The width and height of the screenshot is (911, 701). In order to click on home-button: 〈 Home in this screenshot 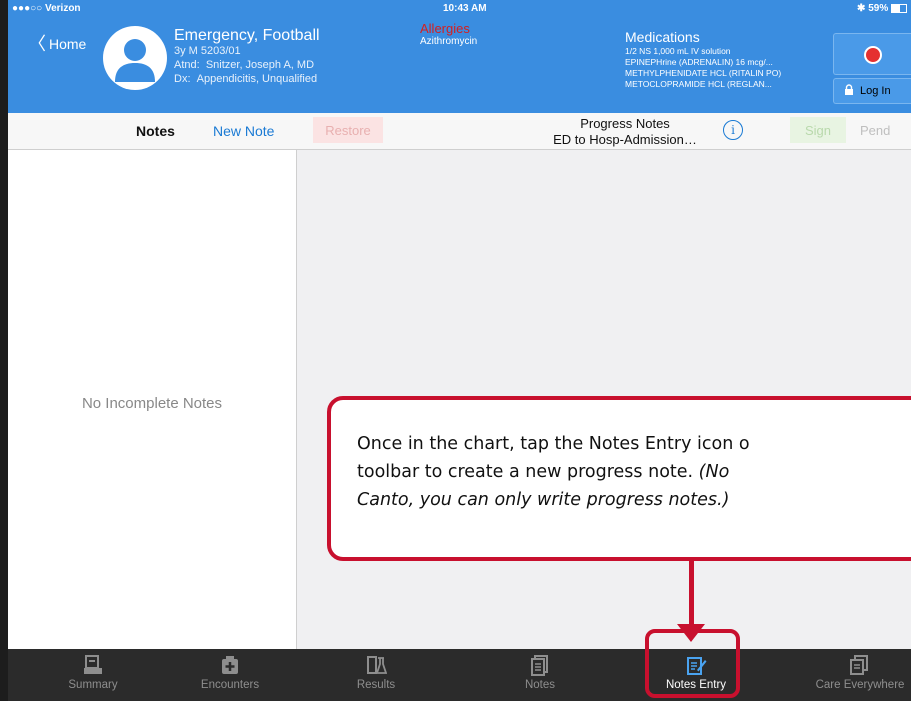, I will do `click(57, 44)`.